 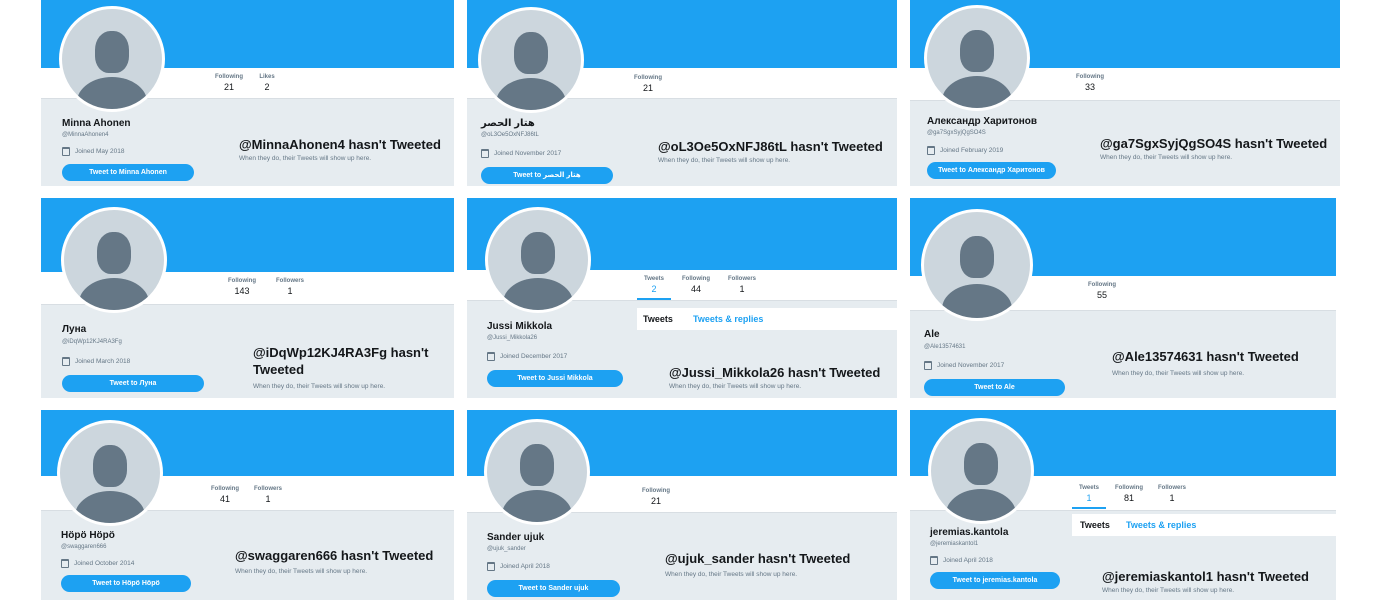 I want to click on empty-state-handle: @Jussi_Mikkola26, so click(x=727, y=372).